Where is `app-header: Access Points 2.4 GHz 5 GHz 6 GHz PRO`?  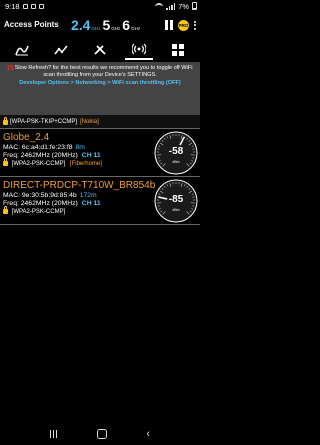 app-header: Access Points 2.4 GHz 5 GHz 6 GHz PRO is located at coordinates (100, 25).